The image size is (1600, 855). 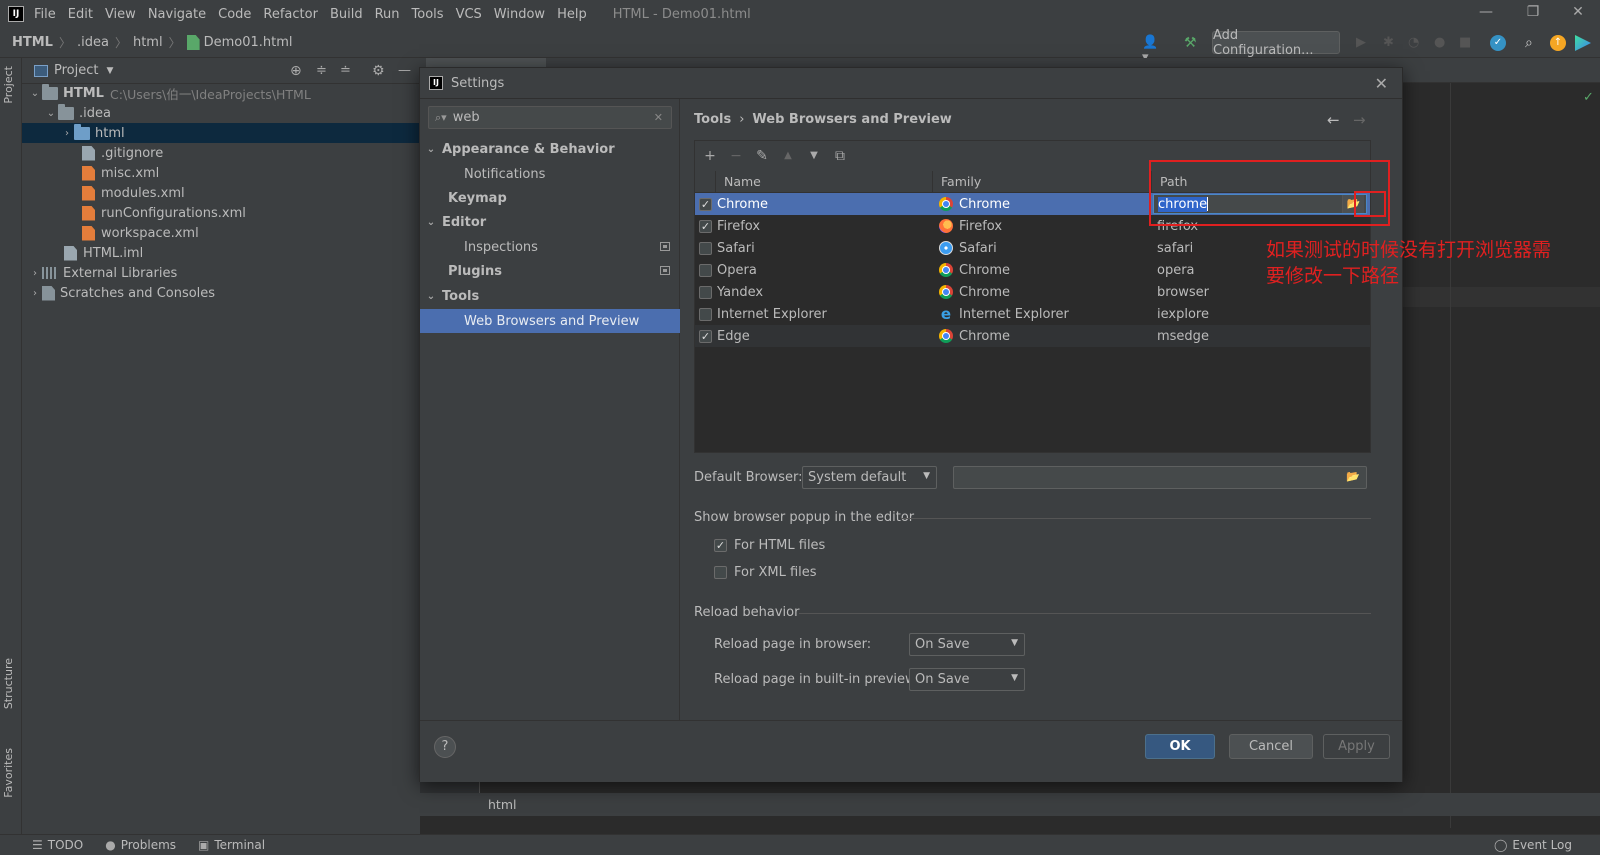 I want to click on table-row: Edge Chrome msedge, so click(x=1032, y=336).